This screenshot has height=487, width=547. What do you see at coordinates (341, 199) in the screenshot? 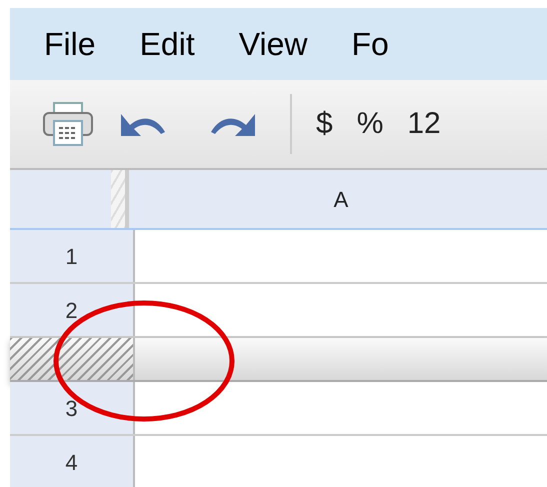
I see `column-header: A` at bounding box center [341, 199].